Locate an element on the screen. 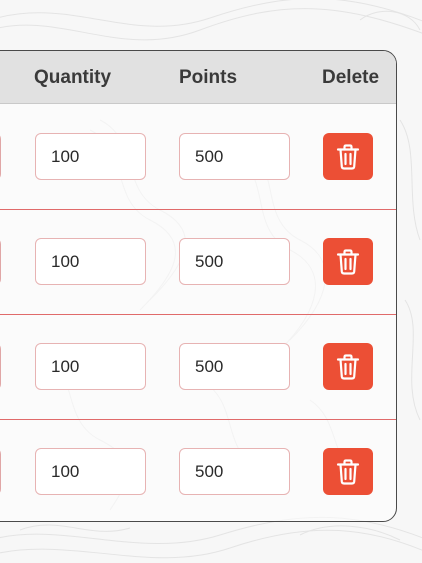  column-header-quantity: Quantity is located at coordinates (73, 77).